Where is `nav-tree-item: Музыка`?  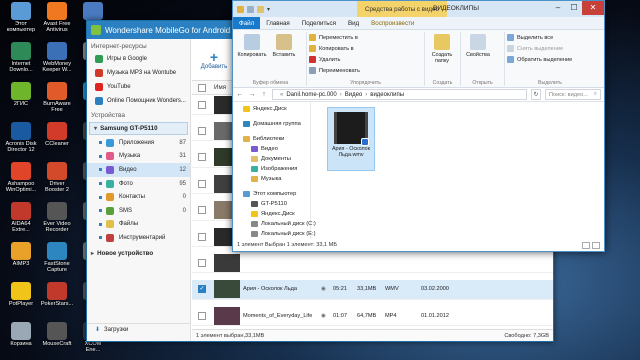
nav-tree-item: Музыка is located at coordinates (271, 179).